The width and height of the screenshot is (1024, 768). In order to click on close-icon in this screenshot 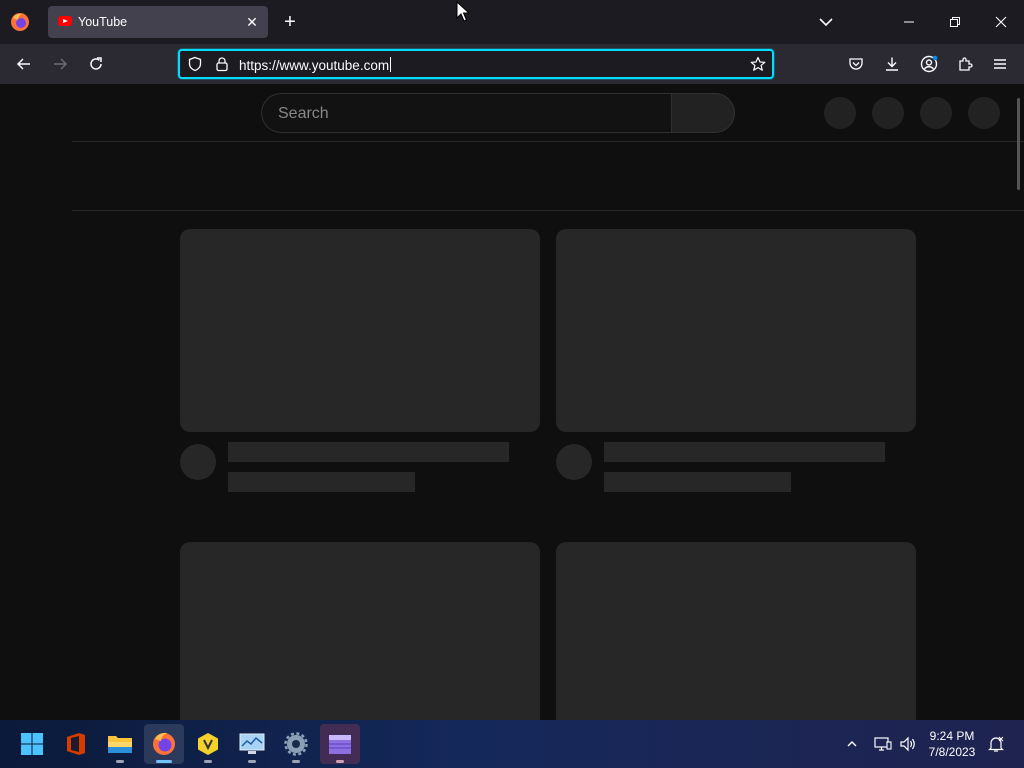, I will do `click(1001, 22)`.